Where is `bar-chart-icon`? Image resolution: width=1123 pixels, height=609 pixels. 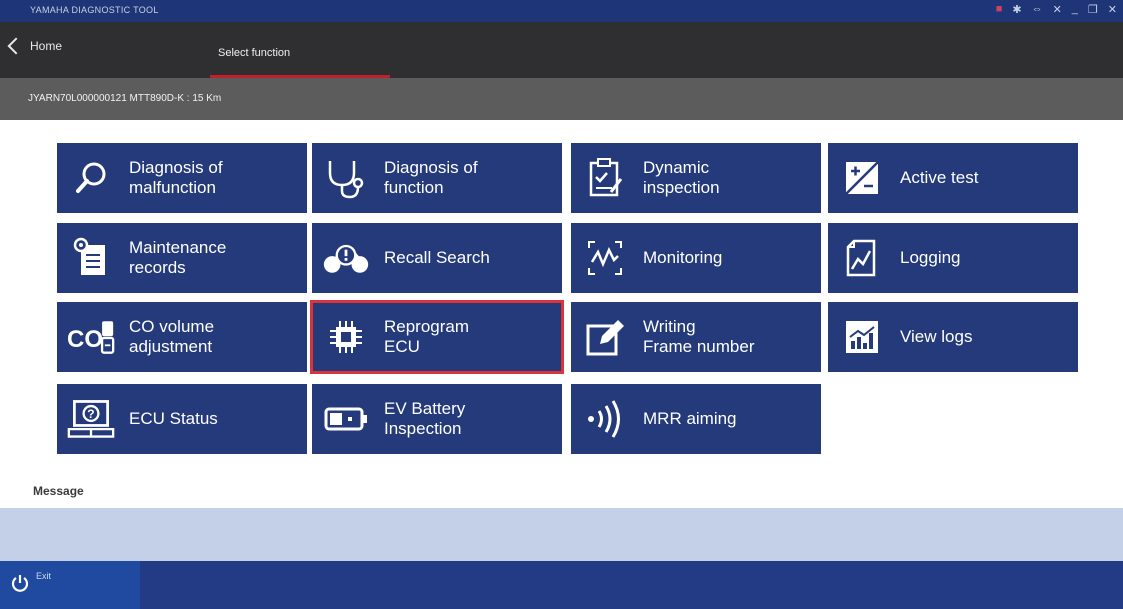 bar-chart-icon is located at coordinates (862, 337).